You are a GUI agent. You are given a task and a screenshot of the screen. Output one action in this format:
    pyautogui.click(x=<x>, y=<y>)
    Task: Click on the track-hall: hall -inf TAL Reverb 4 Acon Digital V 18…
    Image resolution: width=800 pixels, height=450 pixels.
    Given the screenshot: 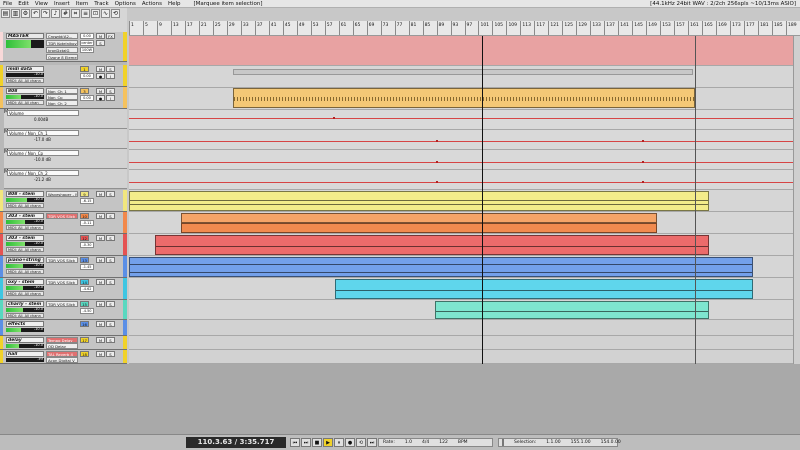 What is the action you would take?
    pyautogui.click(x=63, y=357)
    